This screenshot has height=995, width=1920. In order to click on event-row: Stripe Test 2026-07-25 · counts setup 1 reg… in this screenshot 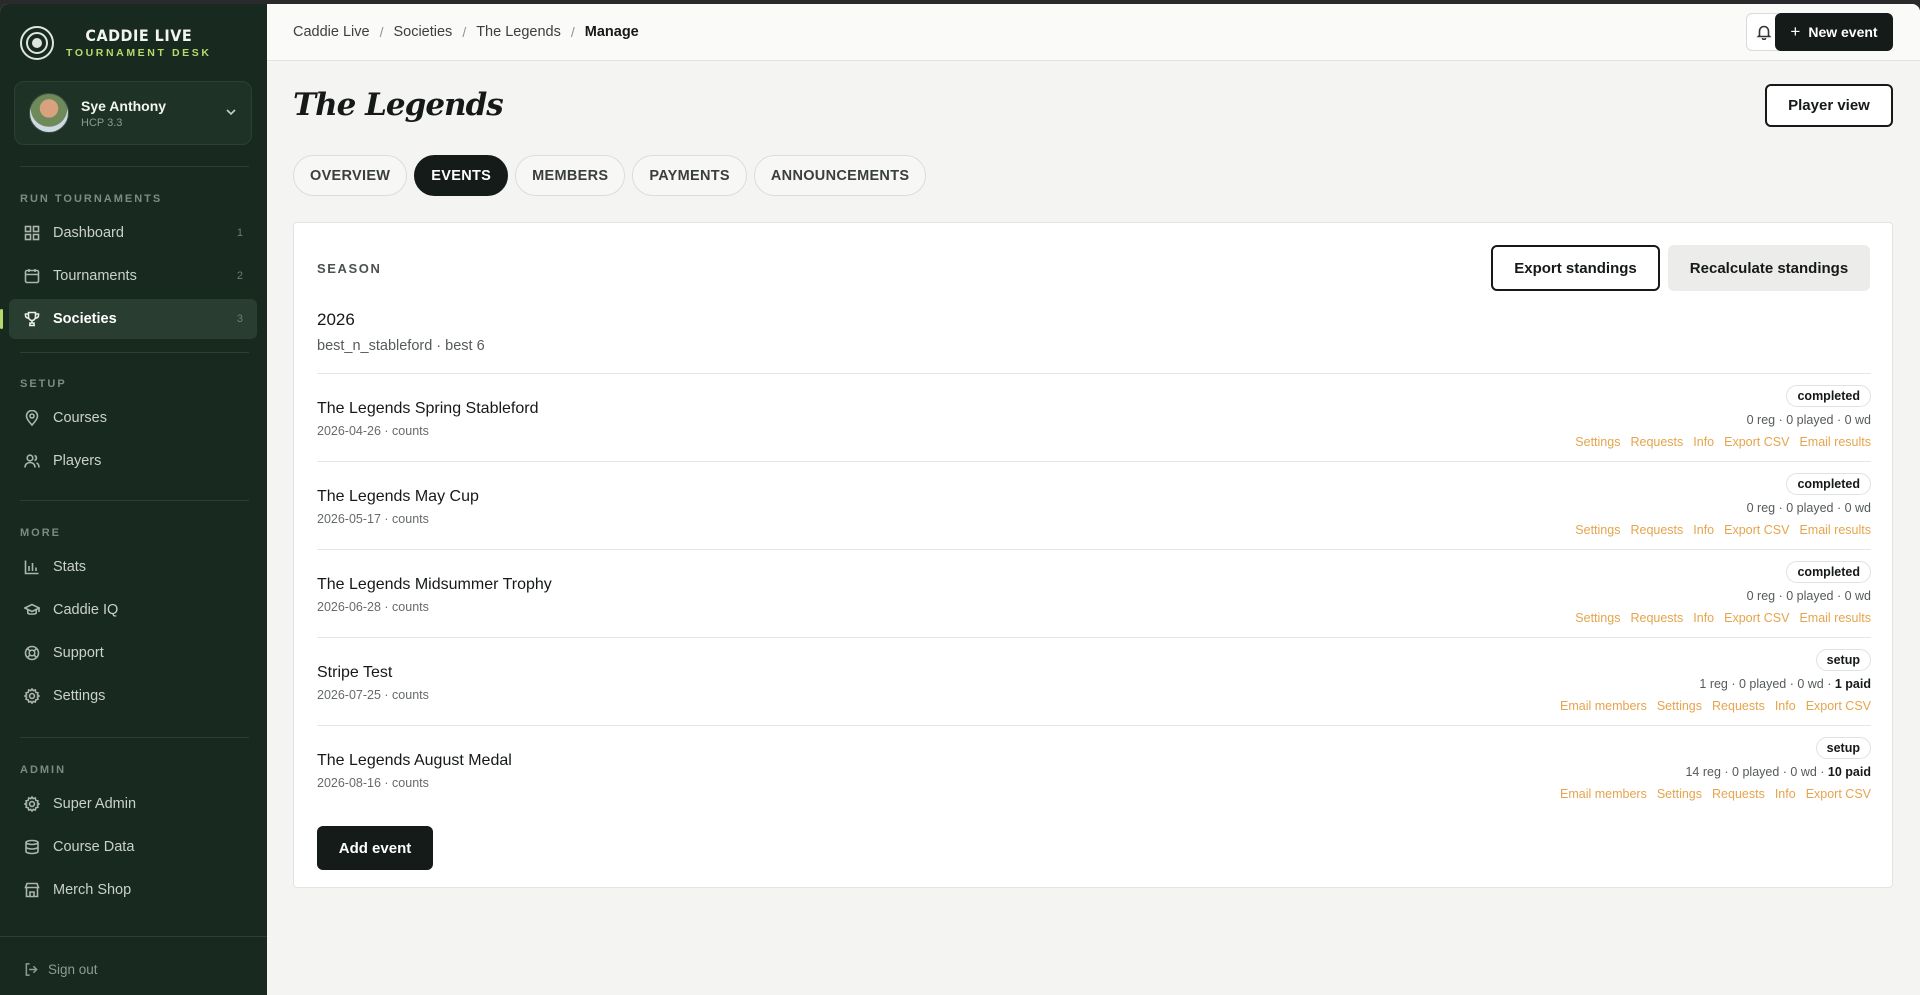, I will do `click(1094, 681)`.